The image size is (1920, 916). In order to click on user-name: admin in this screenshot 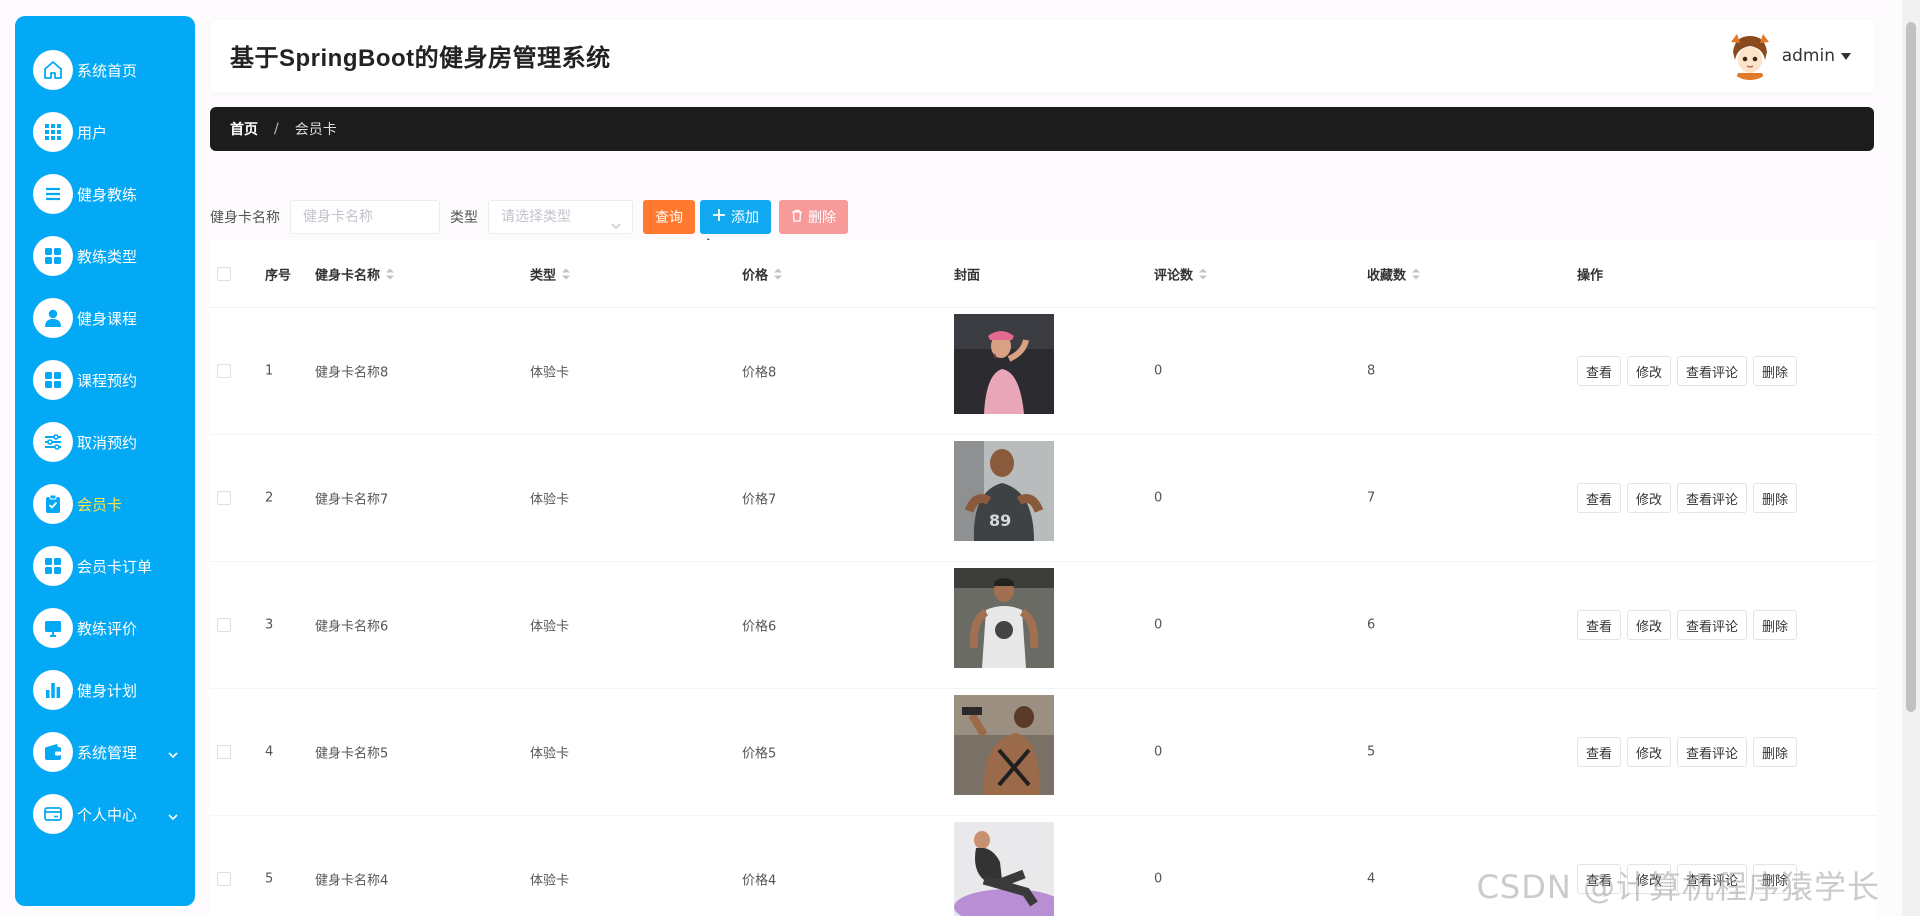, I will do `click(1808, 56)`.